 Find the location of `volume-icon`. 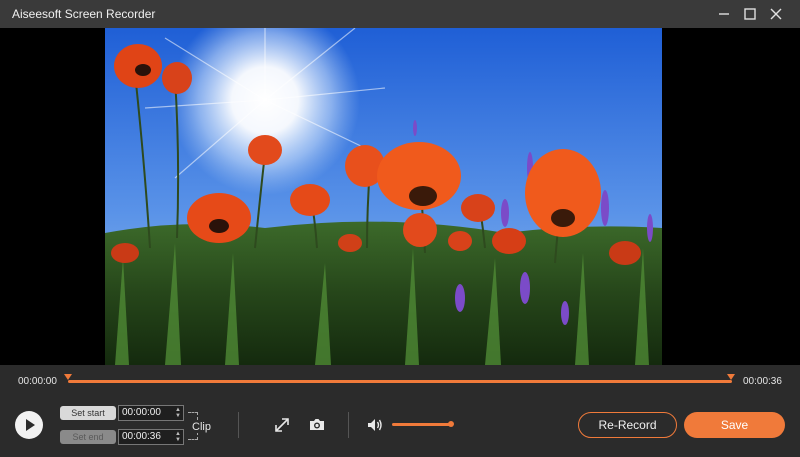

volume-icon is located at coordinates (375, 425).